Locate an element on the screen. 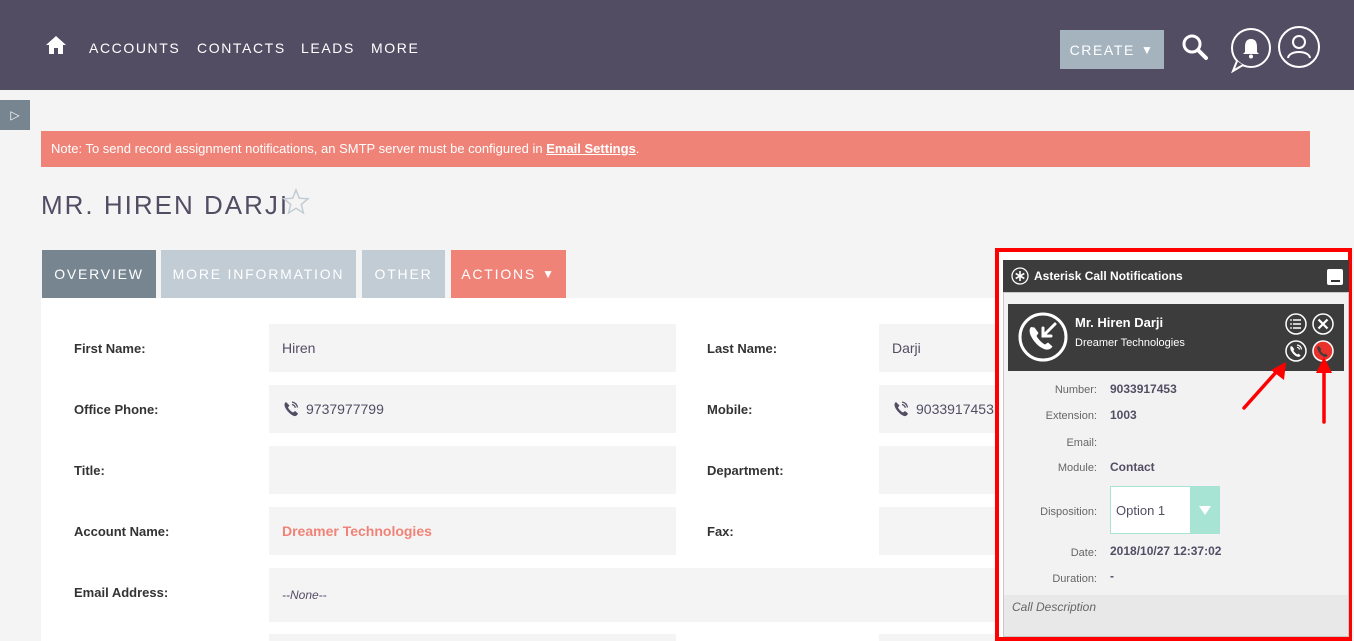 Image resolution: width=1354 pixels, height=641 pixels. account-name-link: Dreamer Technologies is located at coordinates (472, 531).